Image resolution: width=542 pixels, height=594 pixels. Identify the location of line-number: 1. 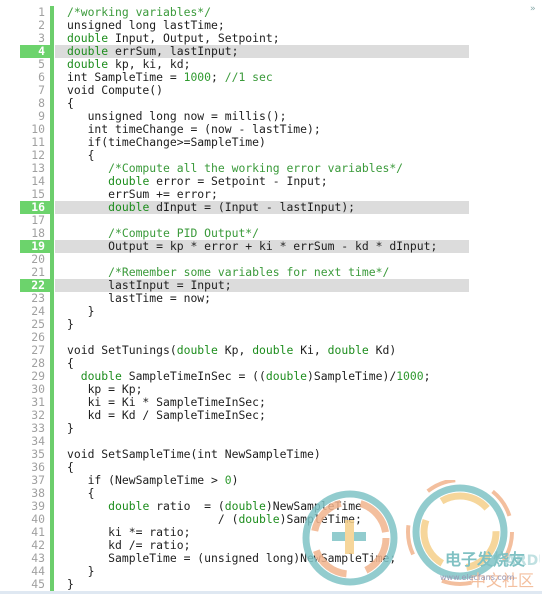
(41, 12).